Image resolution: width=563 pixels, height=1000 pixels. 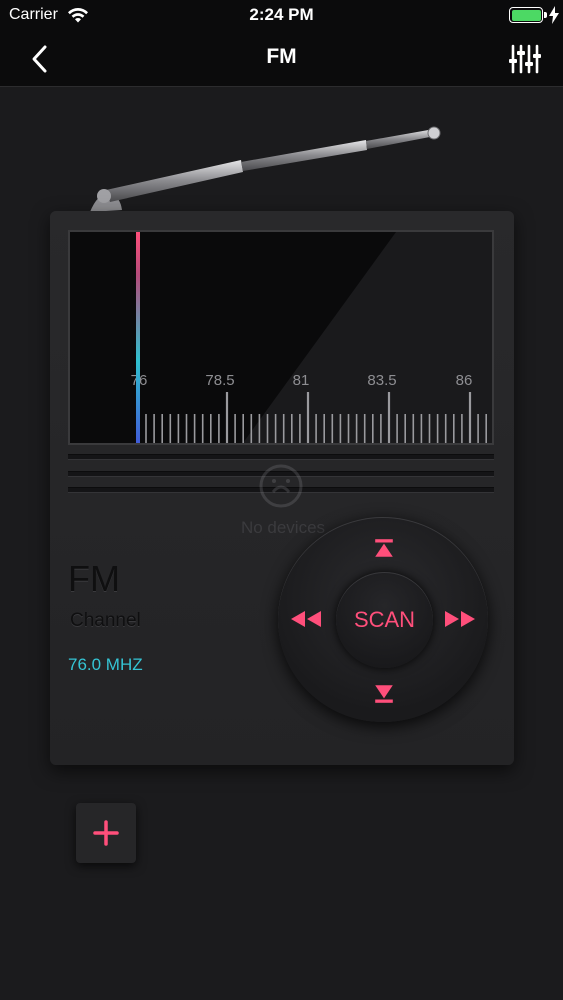 What do you see at coordinates (301, 380) in the screenshot?
I see `tick-label: 81` at bounding box center [301, 380].